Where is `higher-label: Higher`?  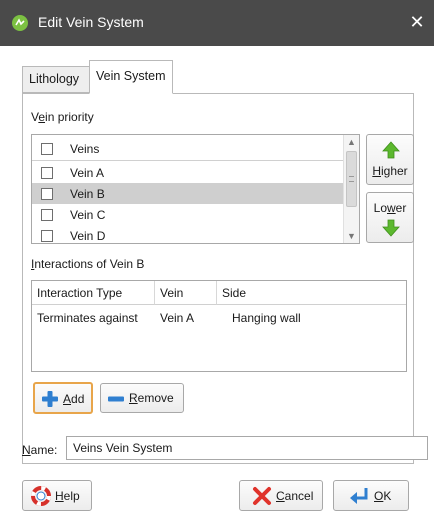 higher-label: Higher is located at coordinates (390, 171).